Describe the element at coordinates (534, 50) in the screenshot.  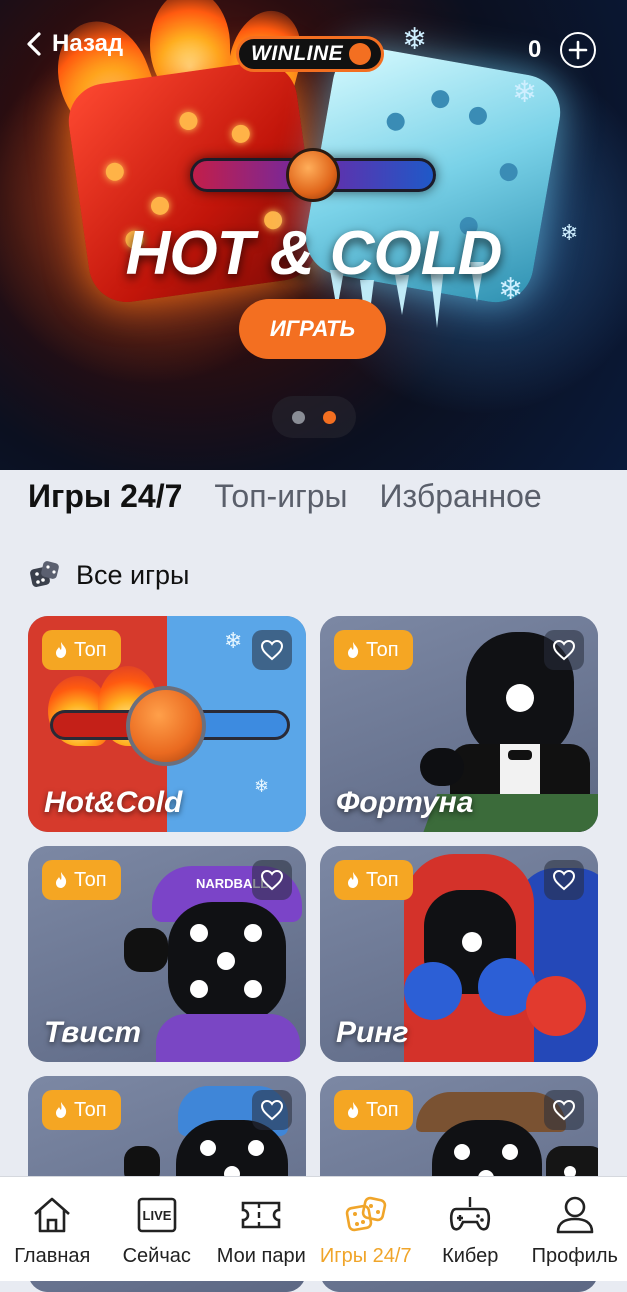
I see `balance-value: 0` at that location.